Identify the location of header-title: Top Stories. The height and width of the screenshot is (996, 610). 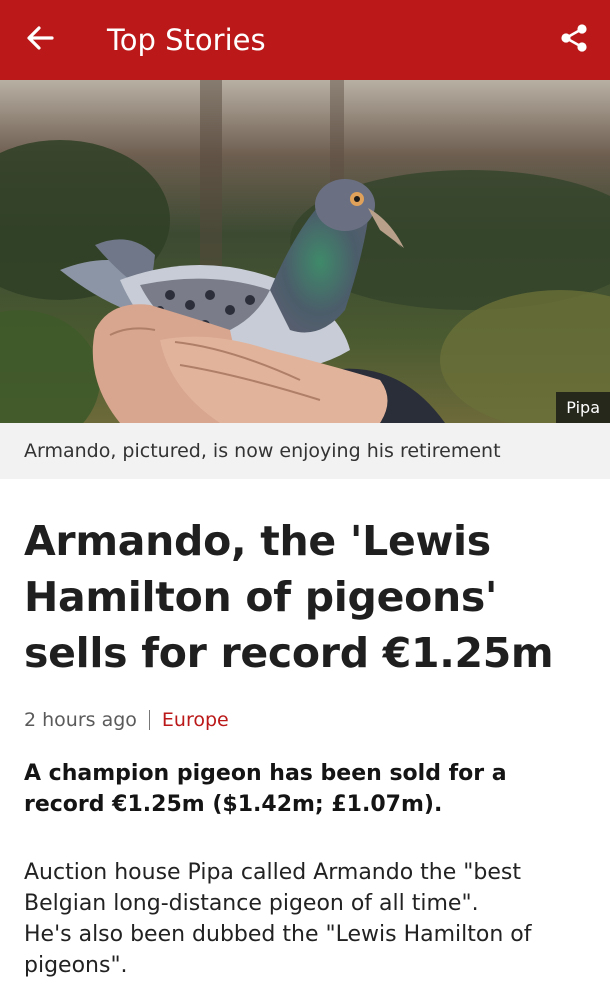
(186, 40).